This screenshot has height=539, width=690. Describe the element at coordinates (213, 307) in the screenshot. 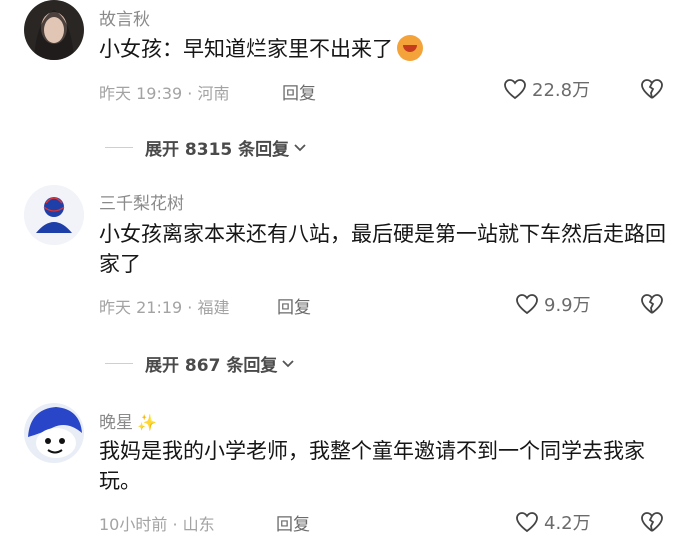

I see `comment-location: 福建` at that location.